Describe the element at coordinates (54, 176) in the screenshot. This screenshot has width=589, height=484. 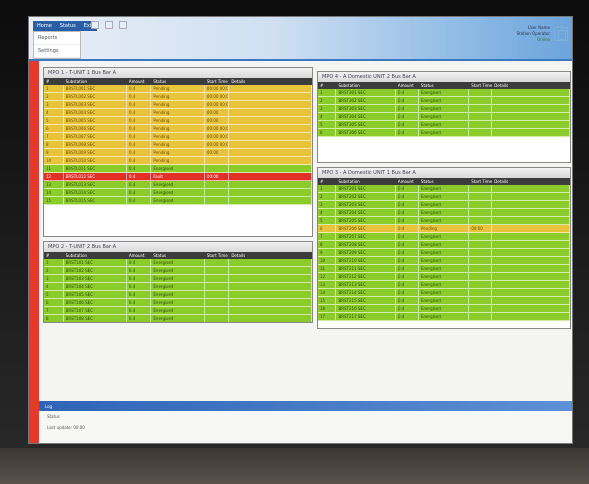
I see `table-cell: 12` at that location.